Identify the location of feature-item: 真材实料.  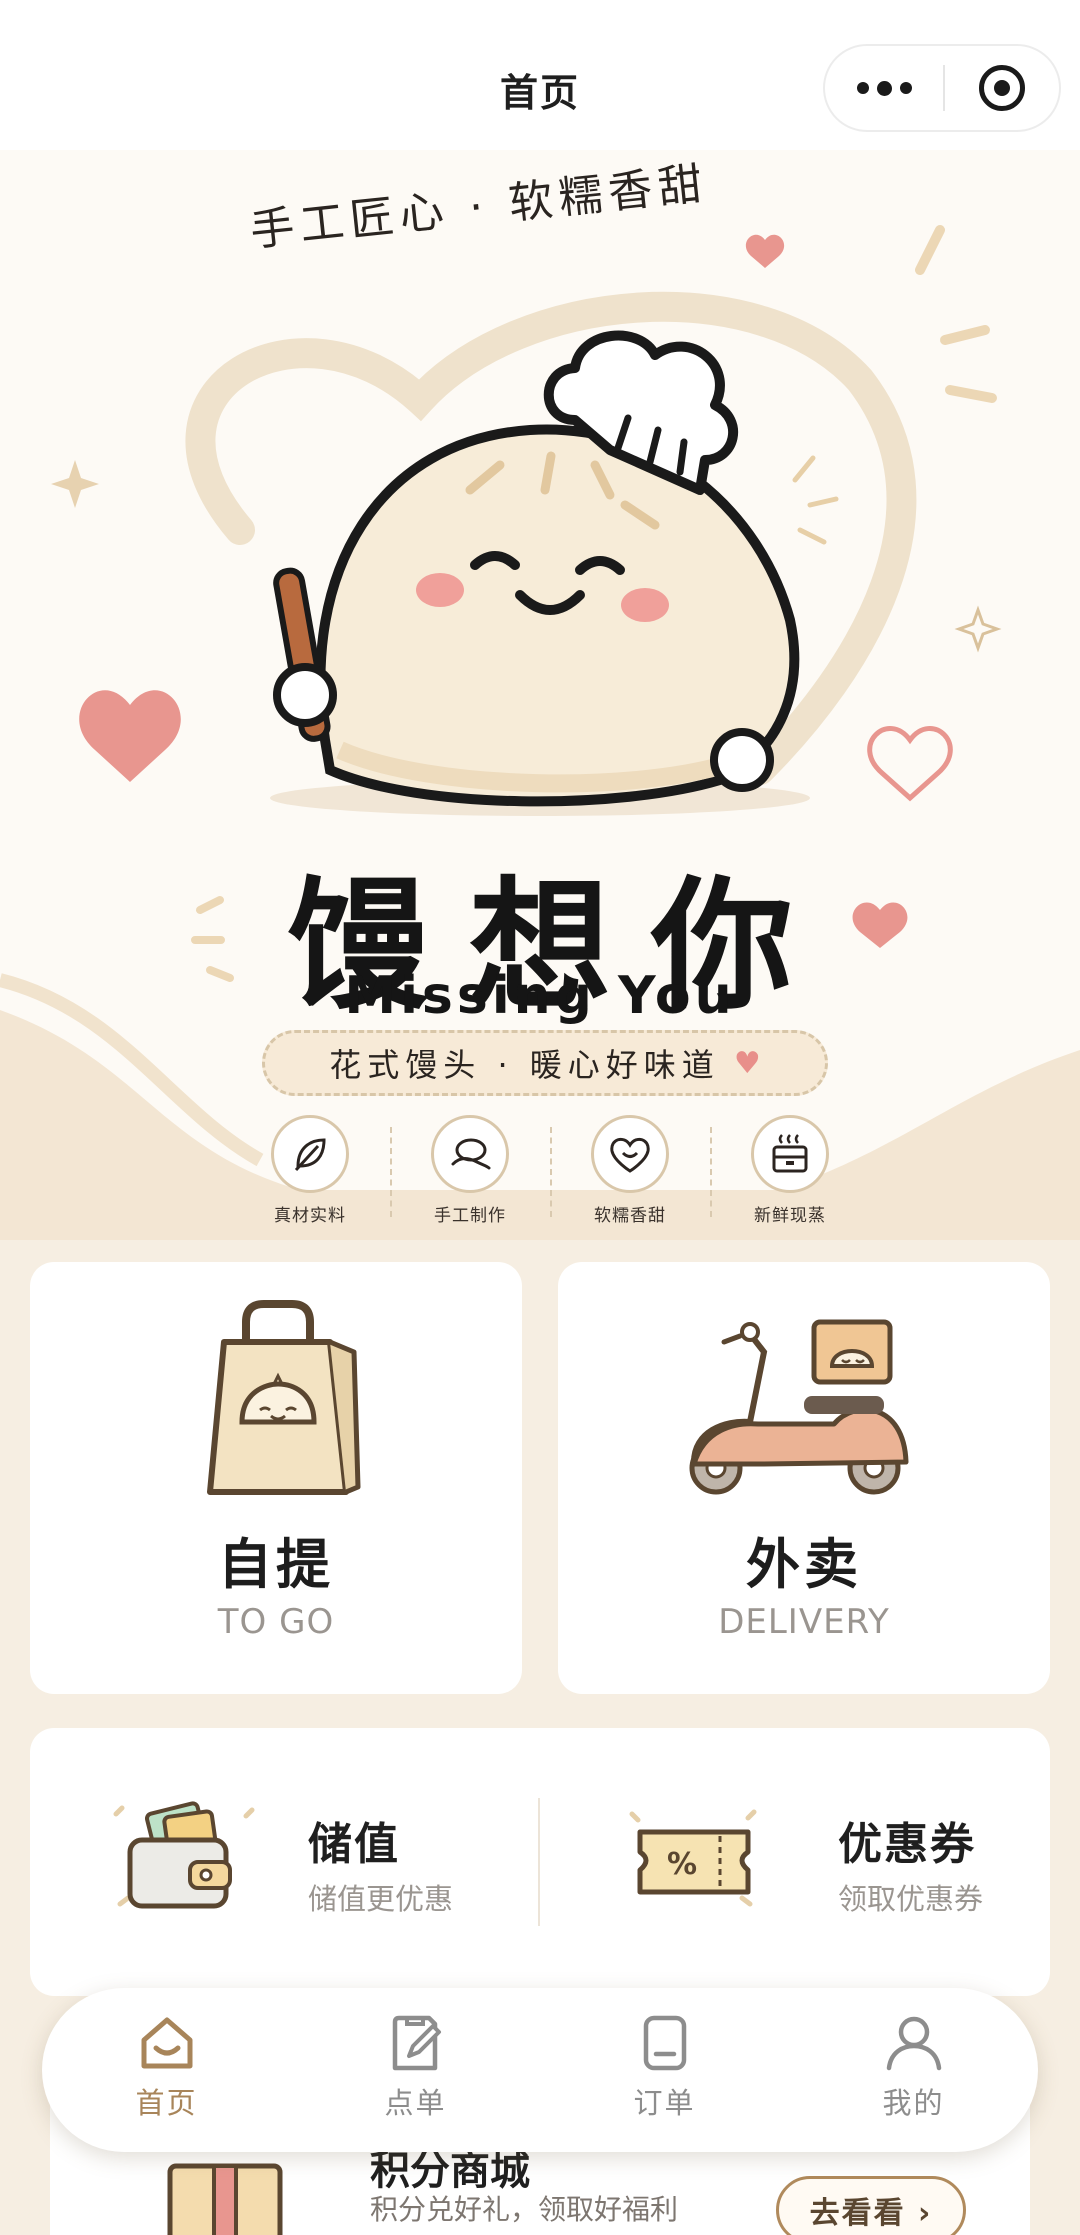
(310, 1175).